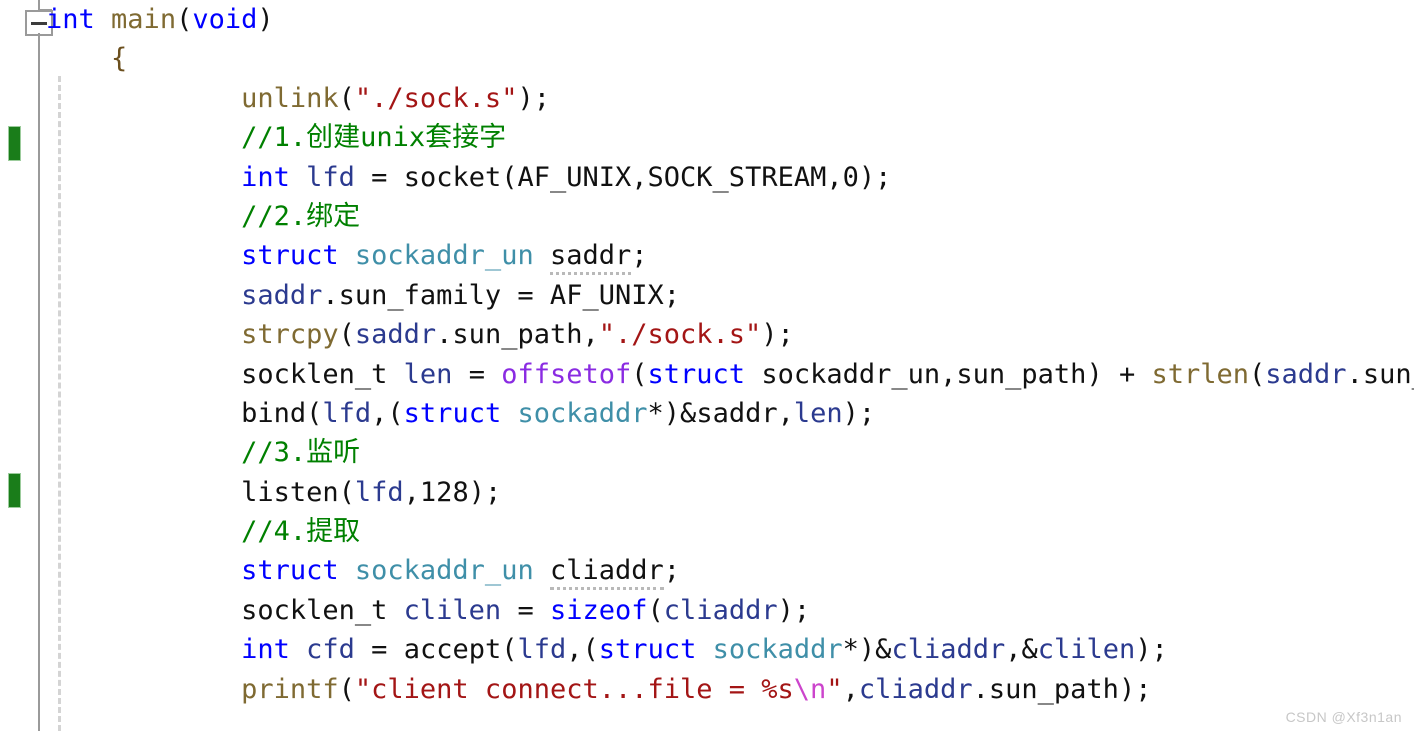  I want to click on code-token: "client connect...file = %s, so click(574, 689).